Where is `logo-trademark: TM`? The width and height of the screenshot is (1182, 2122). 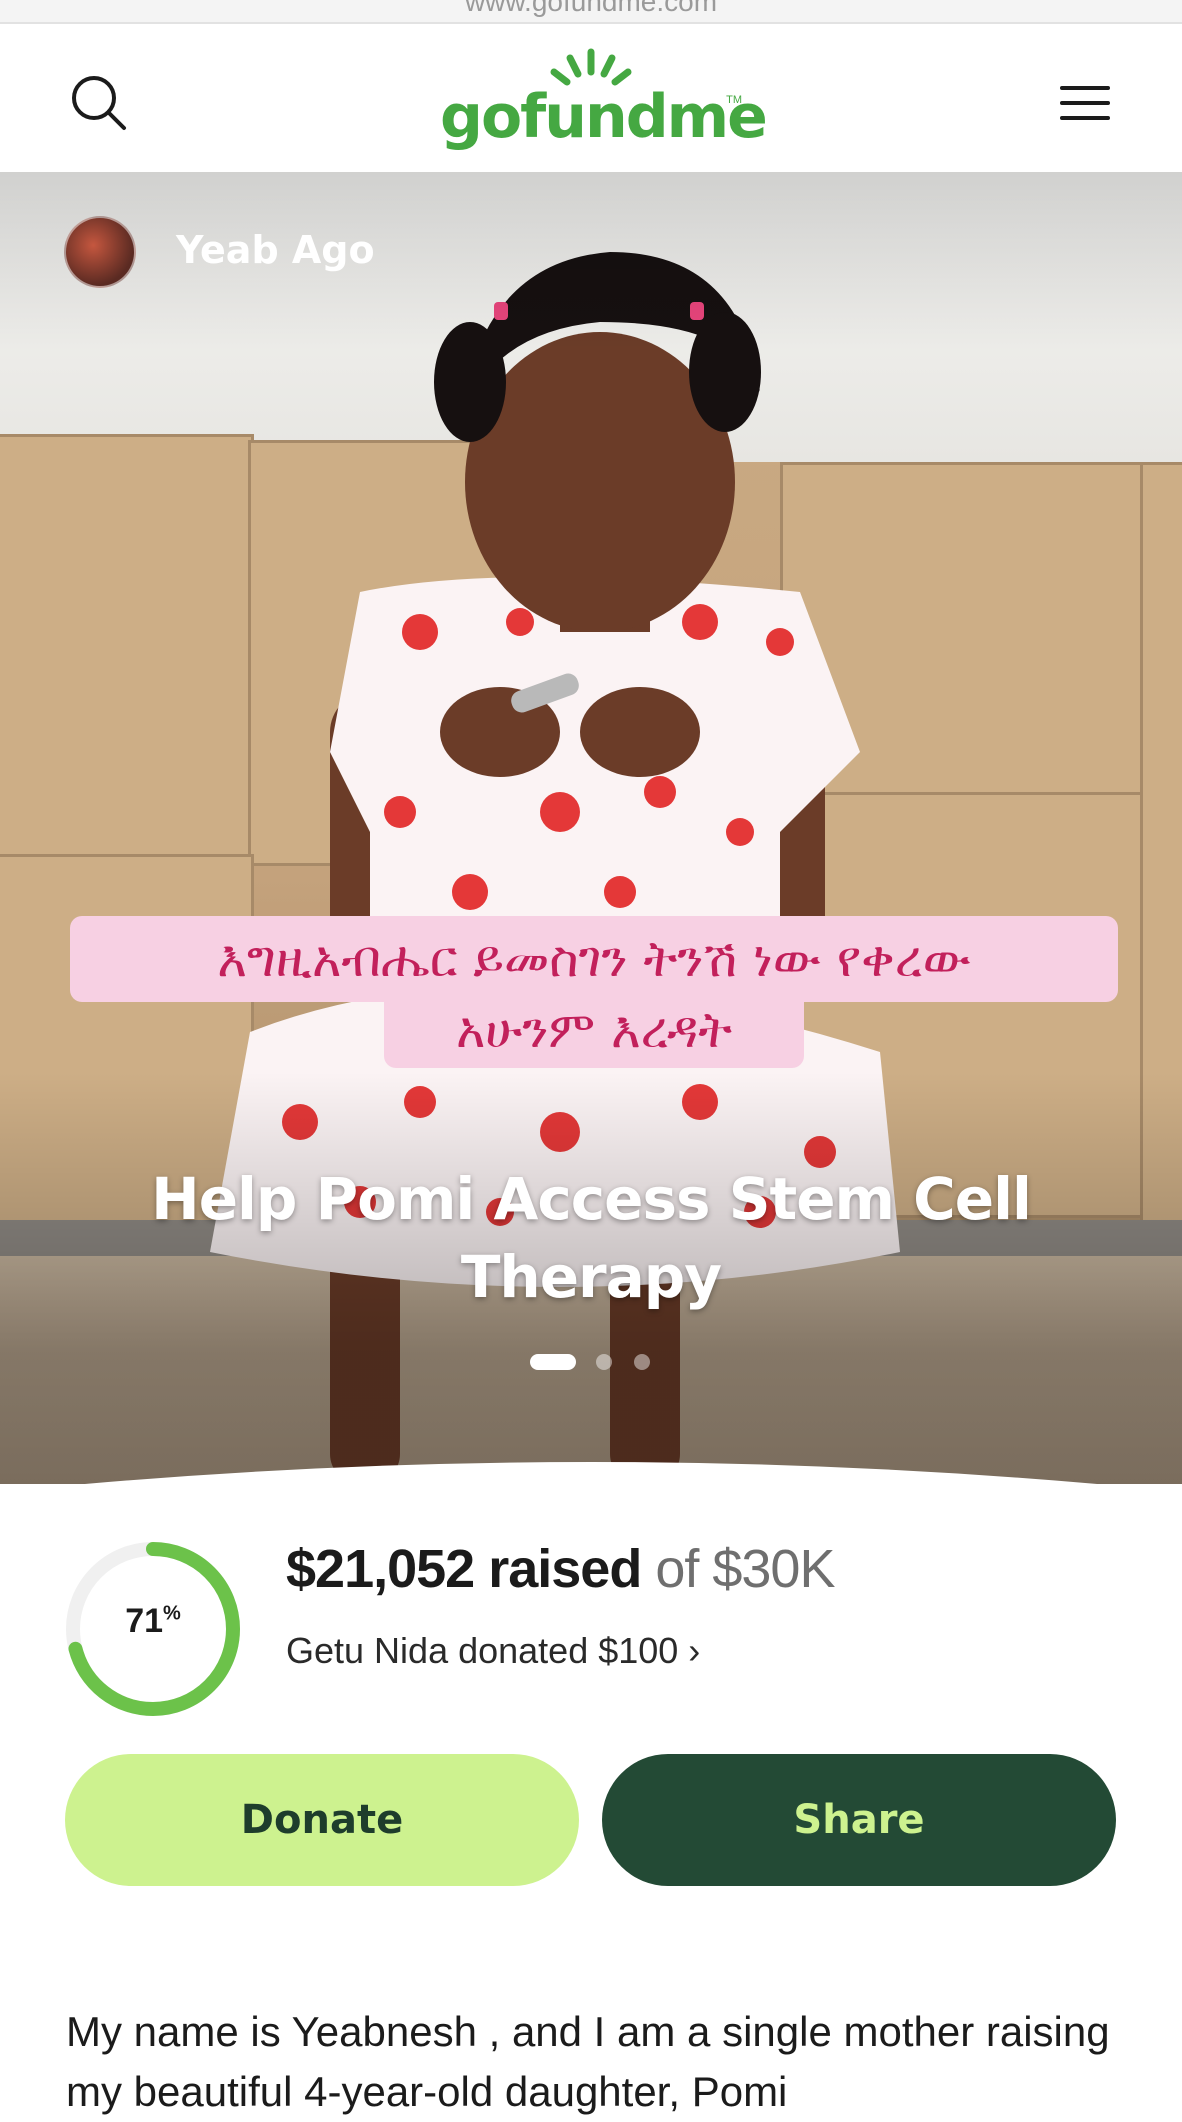
logo-trademark: TM is located at coordinates (734, 100).